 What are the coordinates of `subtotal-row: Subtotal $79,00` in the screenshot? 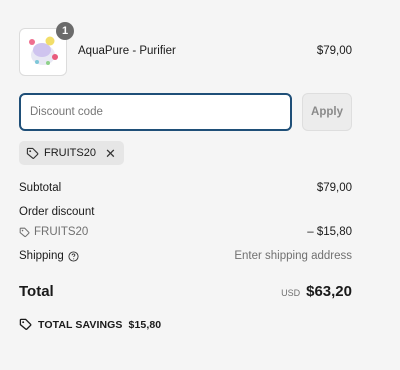 It's located at (185, 188).